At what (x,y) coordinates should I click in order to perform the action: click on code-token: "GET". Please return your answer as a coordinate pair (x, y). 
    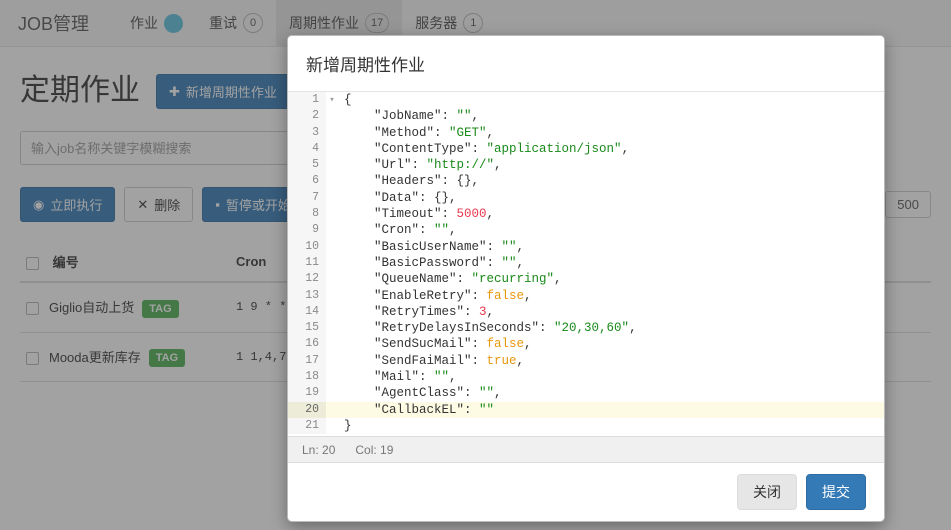
    Looking at the image, I should click on (468, 132).